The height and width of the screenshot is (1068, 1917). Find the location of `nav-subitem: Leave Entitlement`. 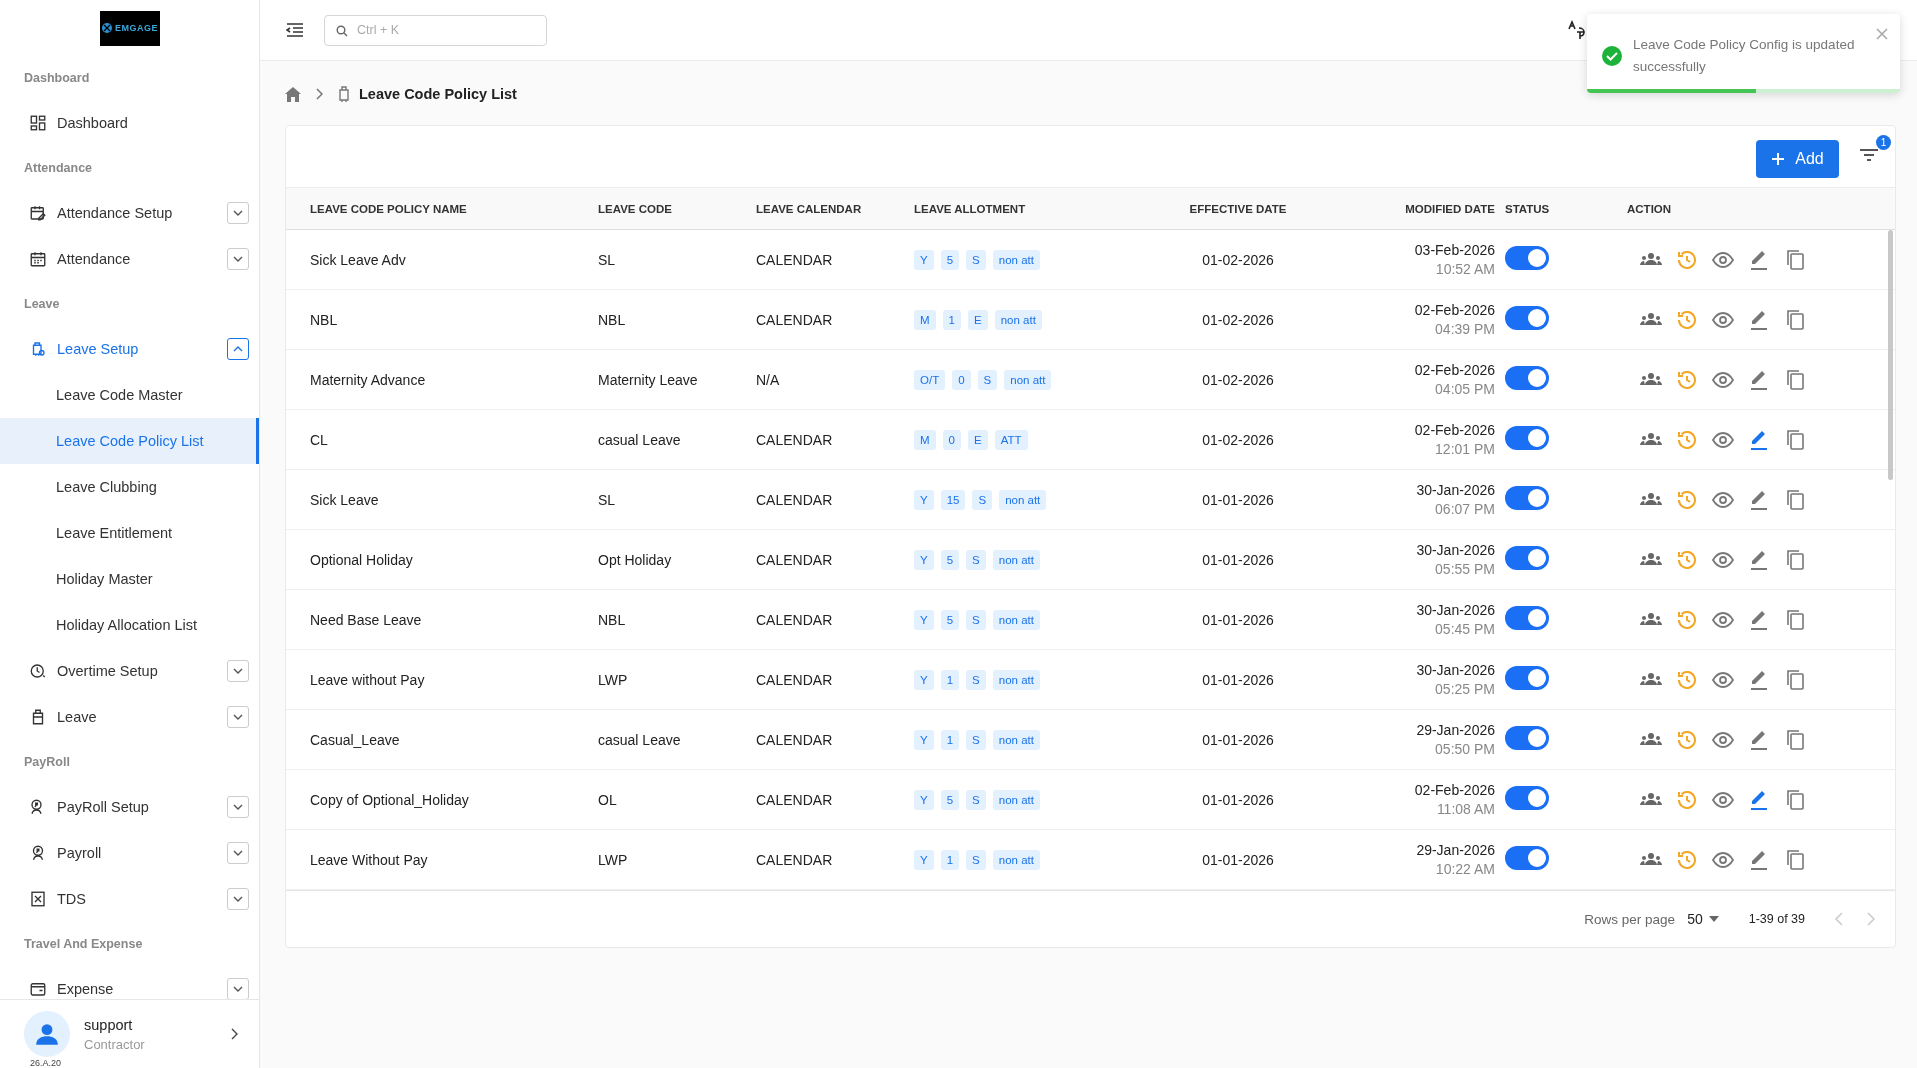

nav-subitem: Leave Entitlement is located at coordinates (129, 533).